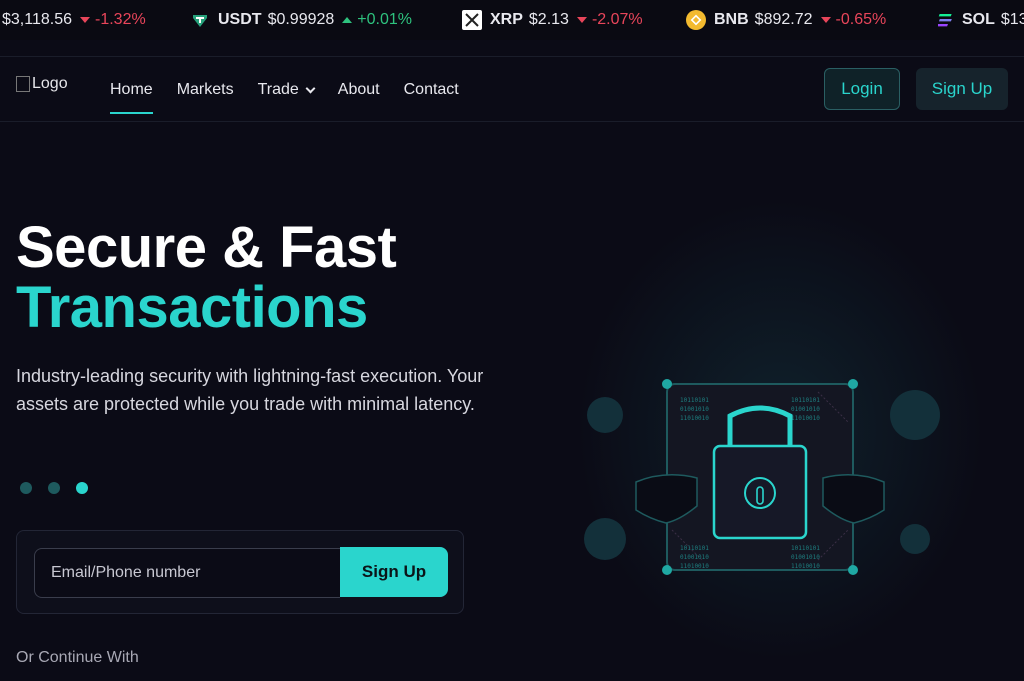  I want to click on ticker-price: $0.99928, so click(301, 19).